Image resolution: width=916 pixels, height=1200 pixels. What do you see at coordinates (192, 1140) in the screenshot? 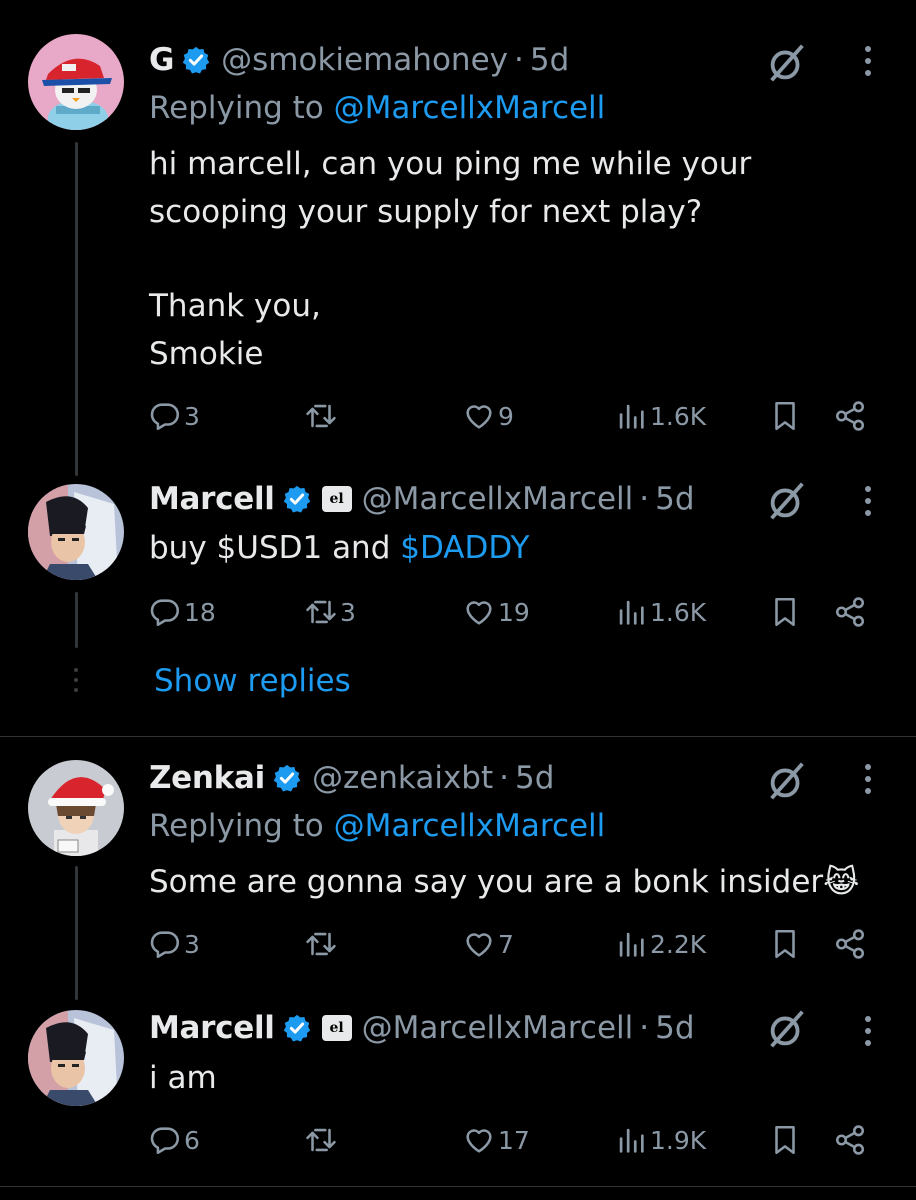
I see `reply-count: 6` at bounding box center [192, 1140].